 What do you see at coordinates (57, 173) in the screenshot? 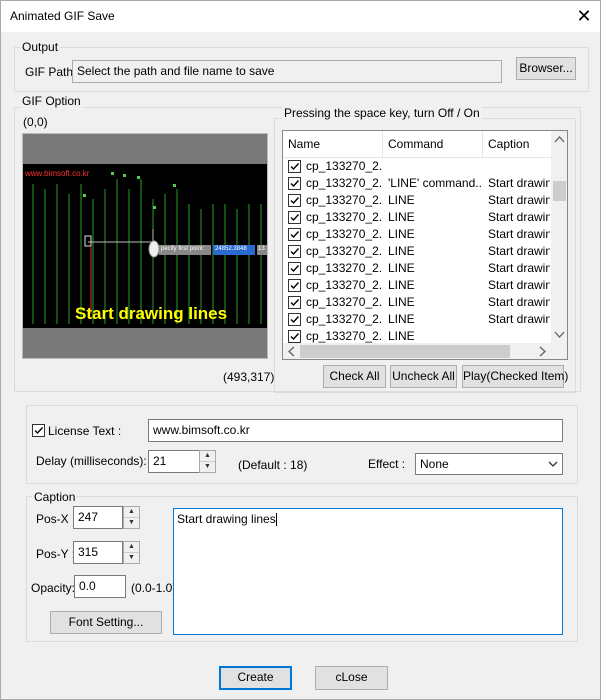
I see `preview-site-text: www.bimsoft.co.kr` at bounding box center [57, 173].